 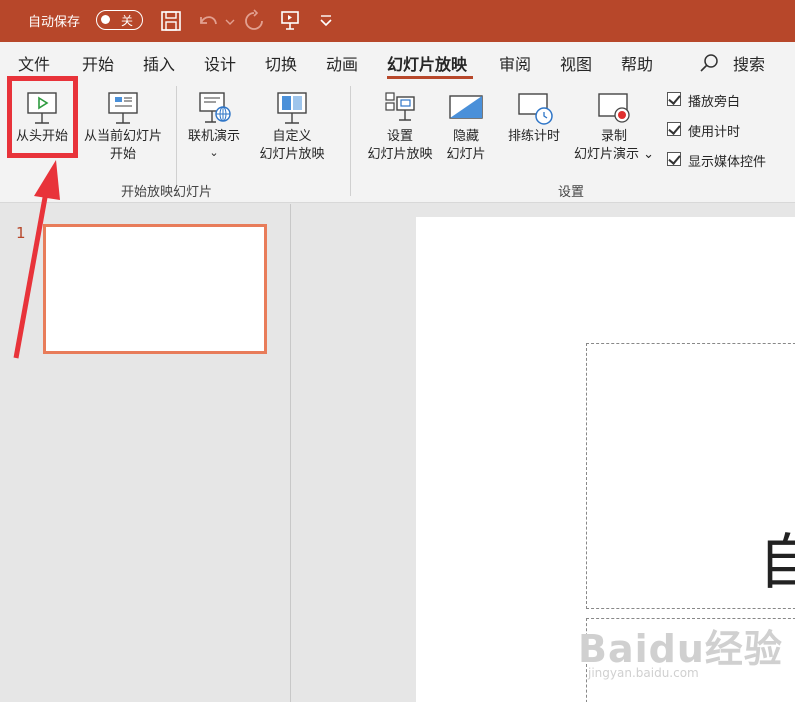 What do you see at coordinates (36, 259) in the screenshot?
I see `annotation-arrow-icon` at bounding box center [36, 259].